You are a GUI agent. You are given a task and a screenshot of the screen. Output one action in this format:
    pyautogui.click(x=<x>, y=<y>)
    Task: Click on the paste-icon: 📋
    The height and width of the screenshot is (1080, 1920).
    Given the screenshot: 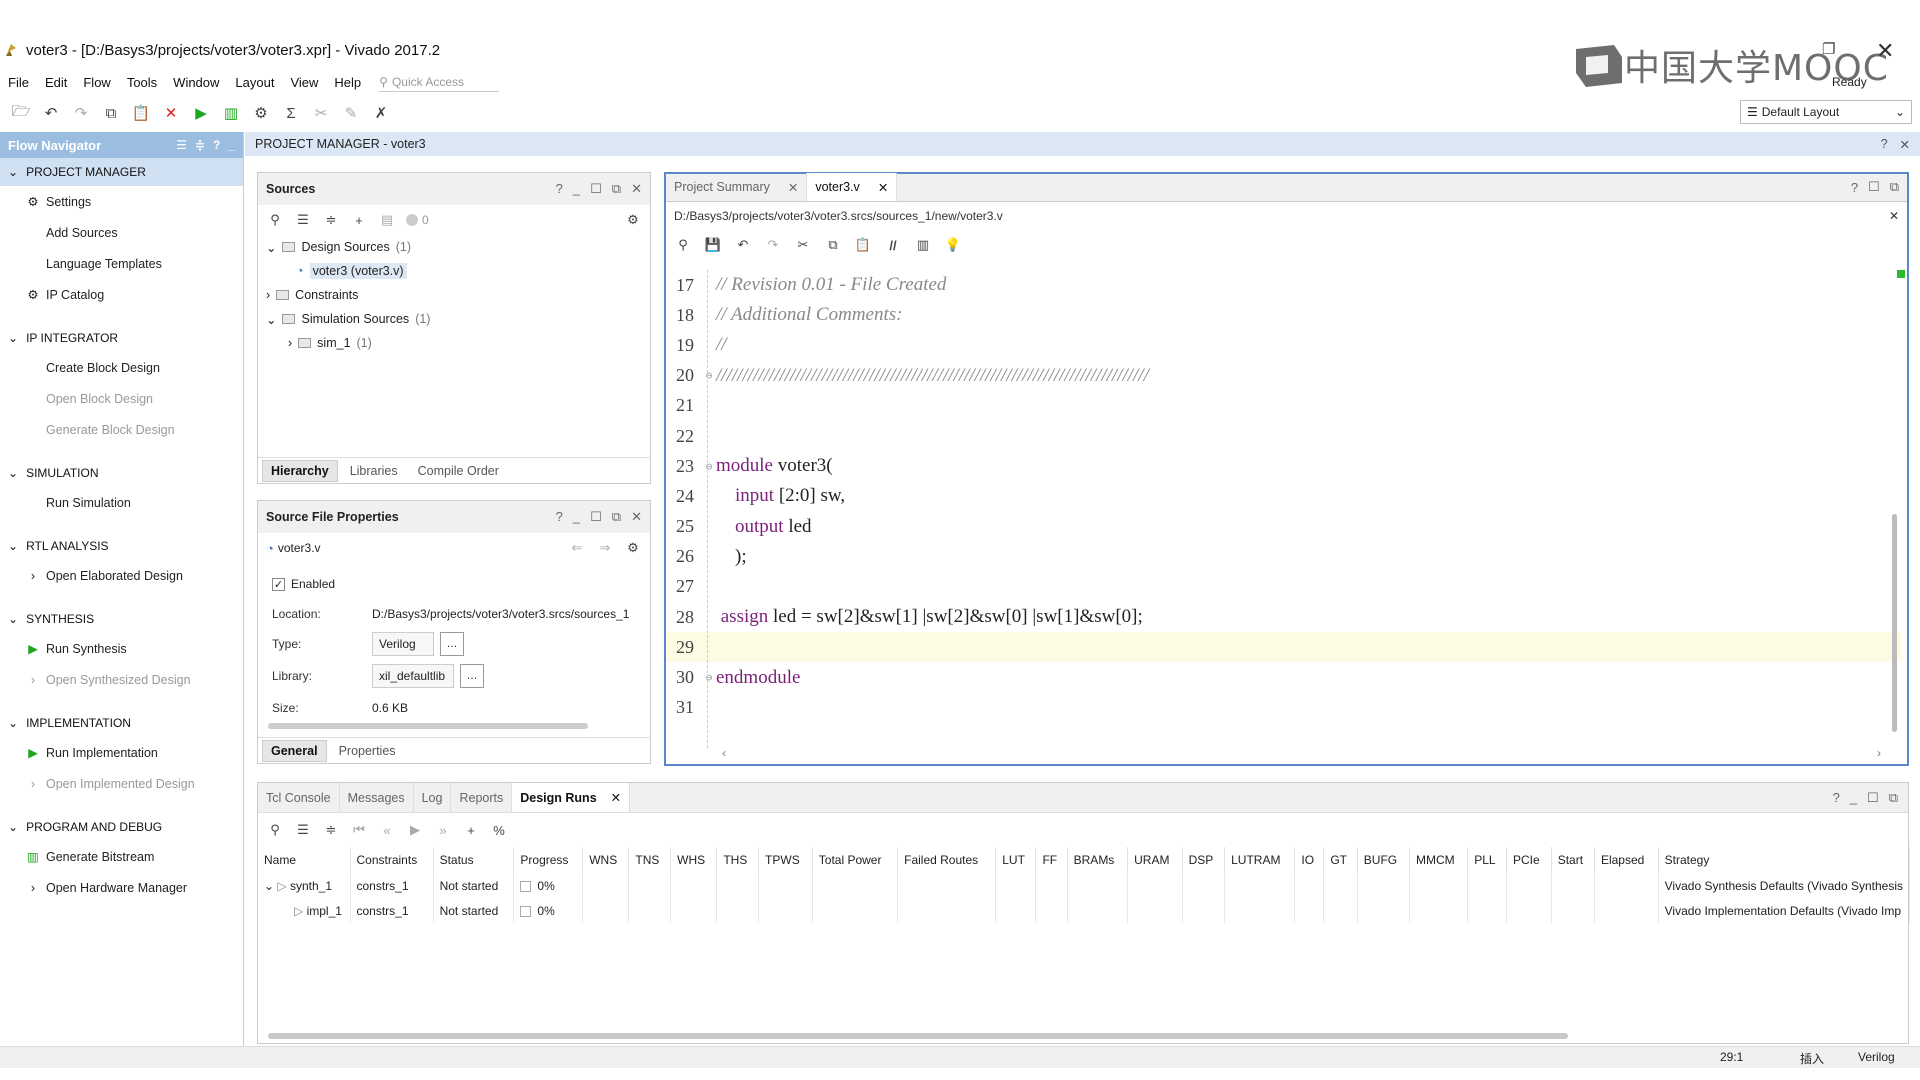 What is the action you would take?
    pyautogui.click(x=141, y=113)
    